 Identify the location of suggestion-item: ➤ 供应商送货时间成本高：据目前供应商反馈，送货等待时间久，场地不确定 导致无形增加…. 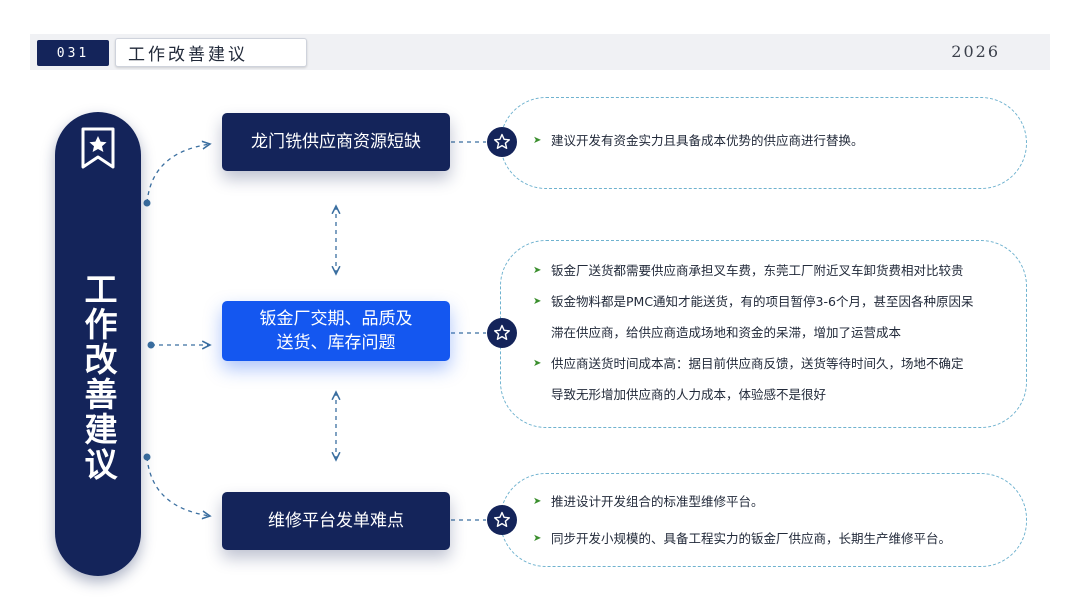
(779, 379).